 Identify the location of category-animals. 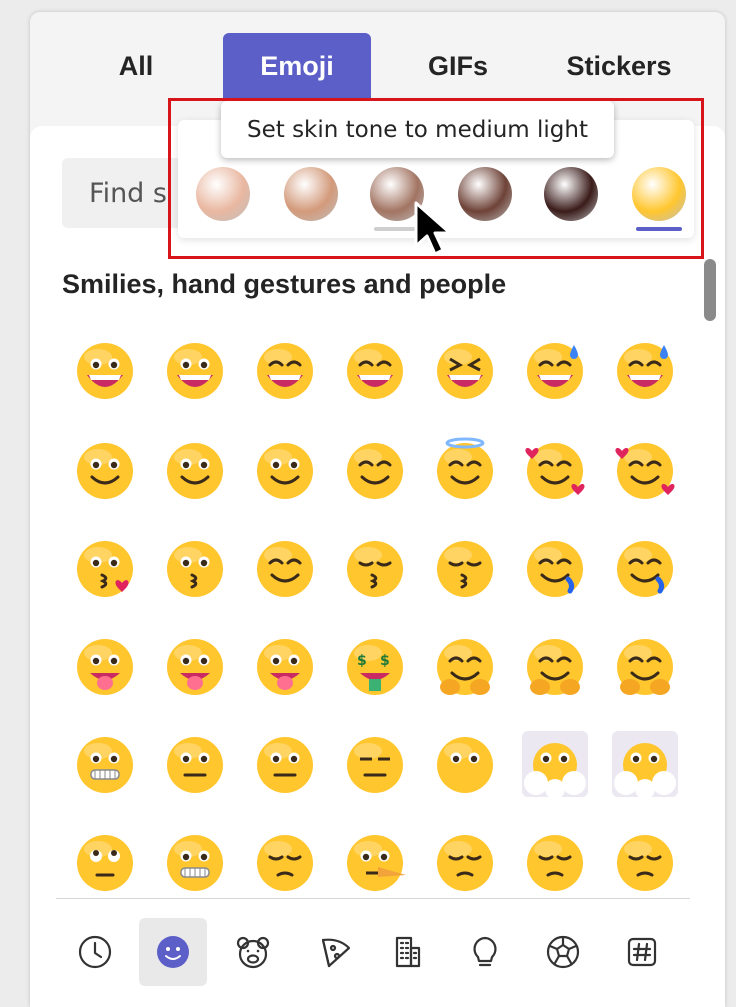
(253, 952).